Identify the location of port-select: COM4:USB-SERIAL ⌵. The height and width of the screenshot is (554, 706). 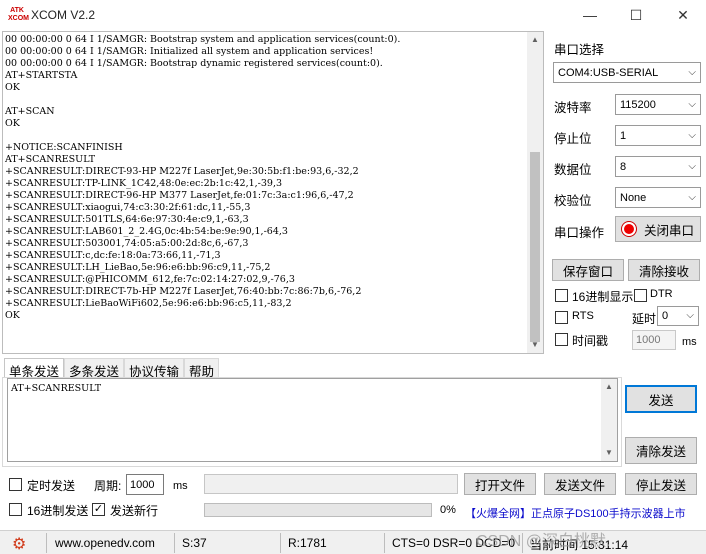
(627, 72).